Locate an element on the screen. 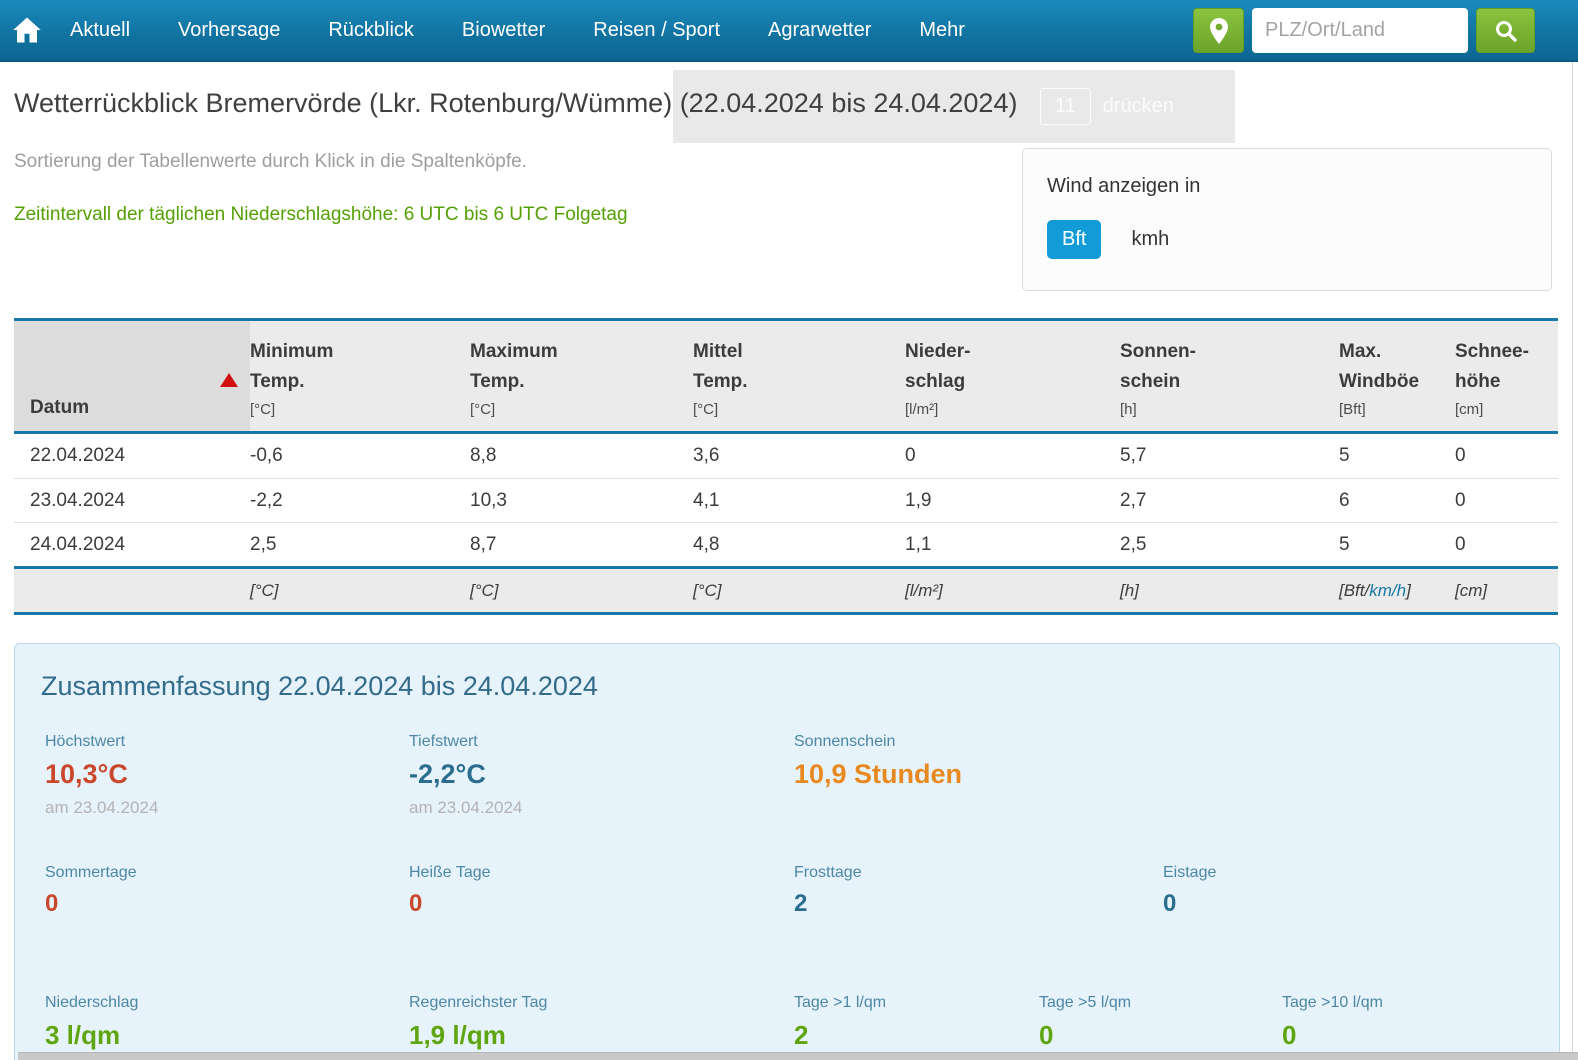 The height and width of the screenshot is (1060, 1578). table-row: 24.04.2024 2,5 8,7 4,8 1,1 2,5 5 0 is located at coordinates (786, 544).